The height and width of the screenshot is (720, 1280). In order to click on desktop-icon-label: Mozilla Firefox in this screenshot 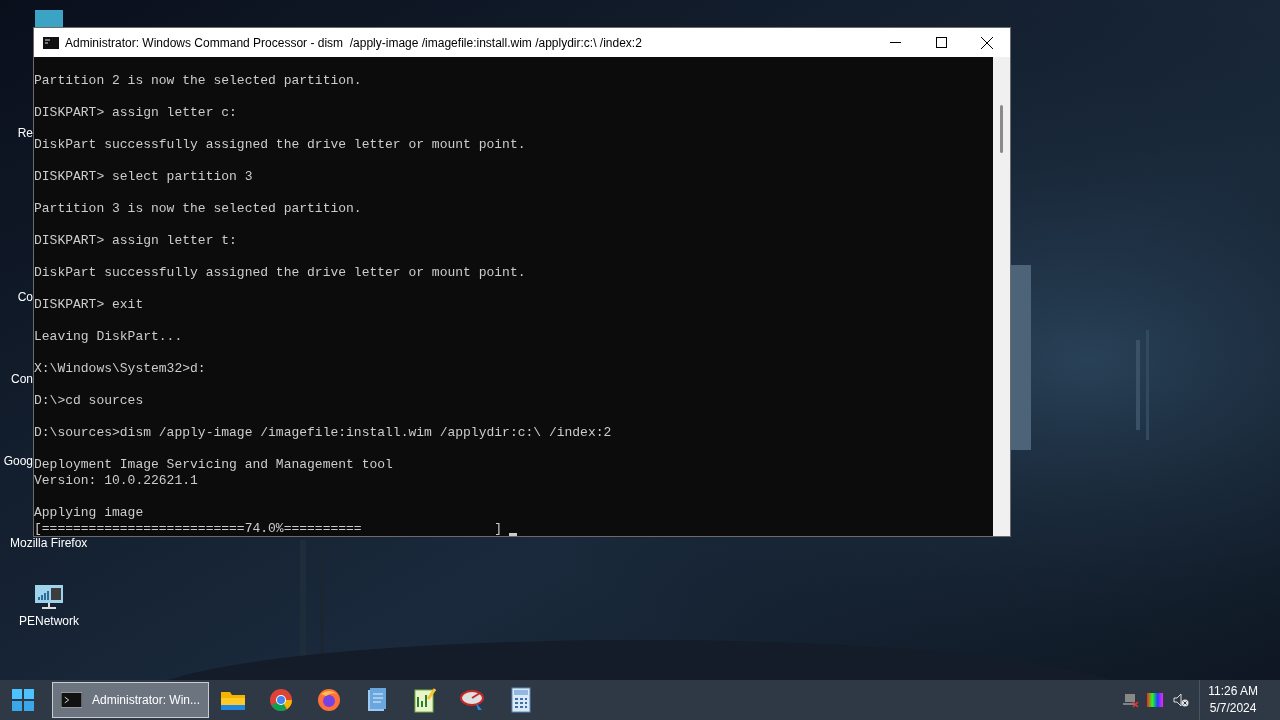, I will do `click(49, 543)`.